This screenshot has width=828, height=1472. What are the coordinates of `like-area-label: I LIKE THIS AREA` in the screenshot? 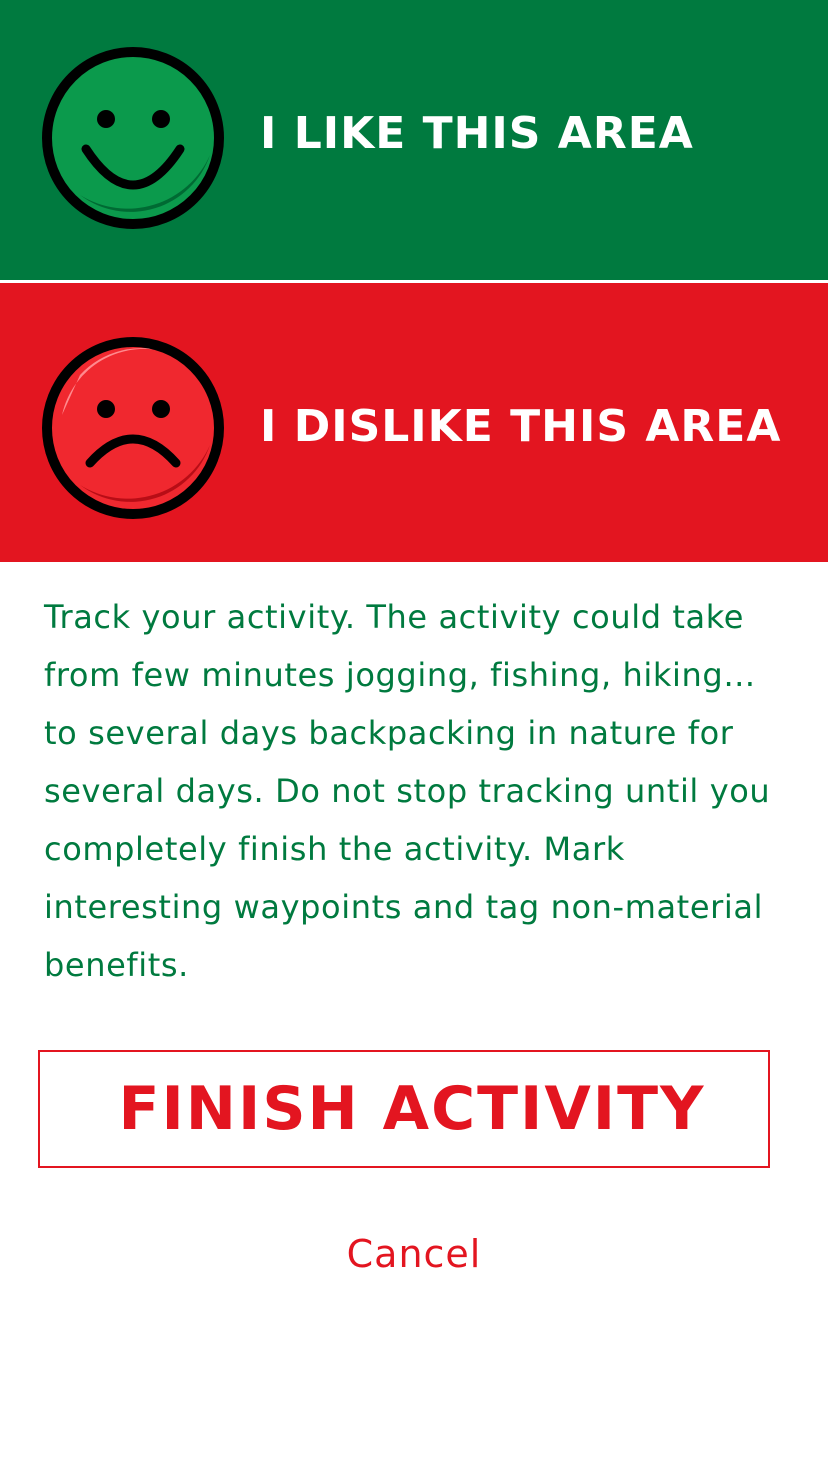 It's located at (477, 133).